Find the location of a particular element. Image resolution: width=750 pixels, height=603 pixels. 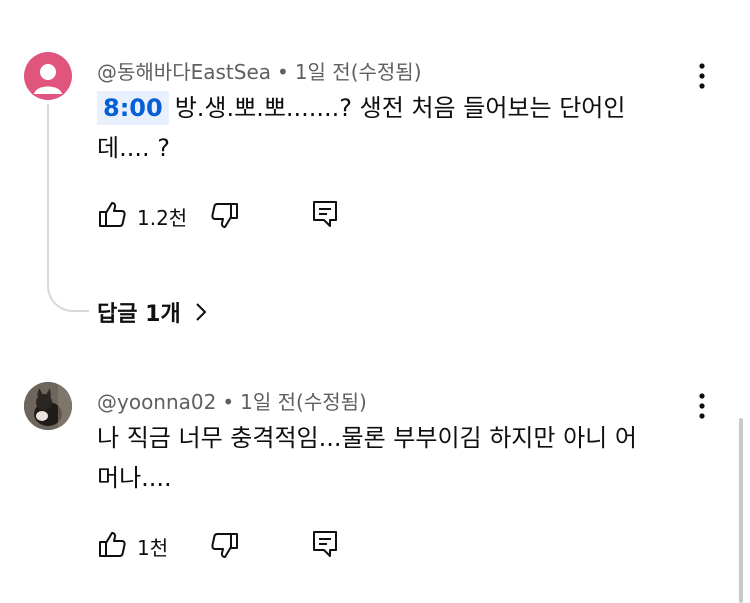

like-count: 1천 is located at coordinates (153, 548).